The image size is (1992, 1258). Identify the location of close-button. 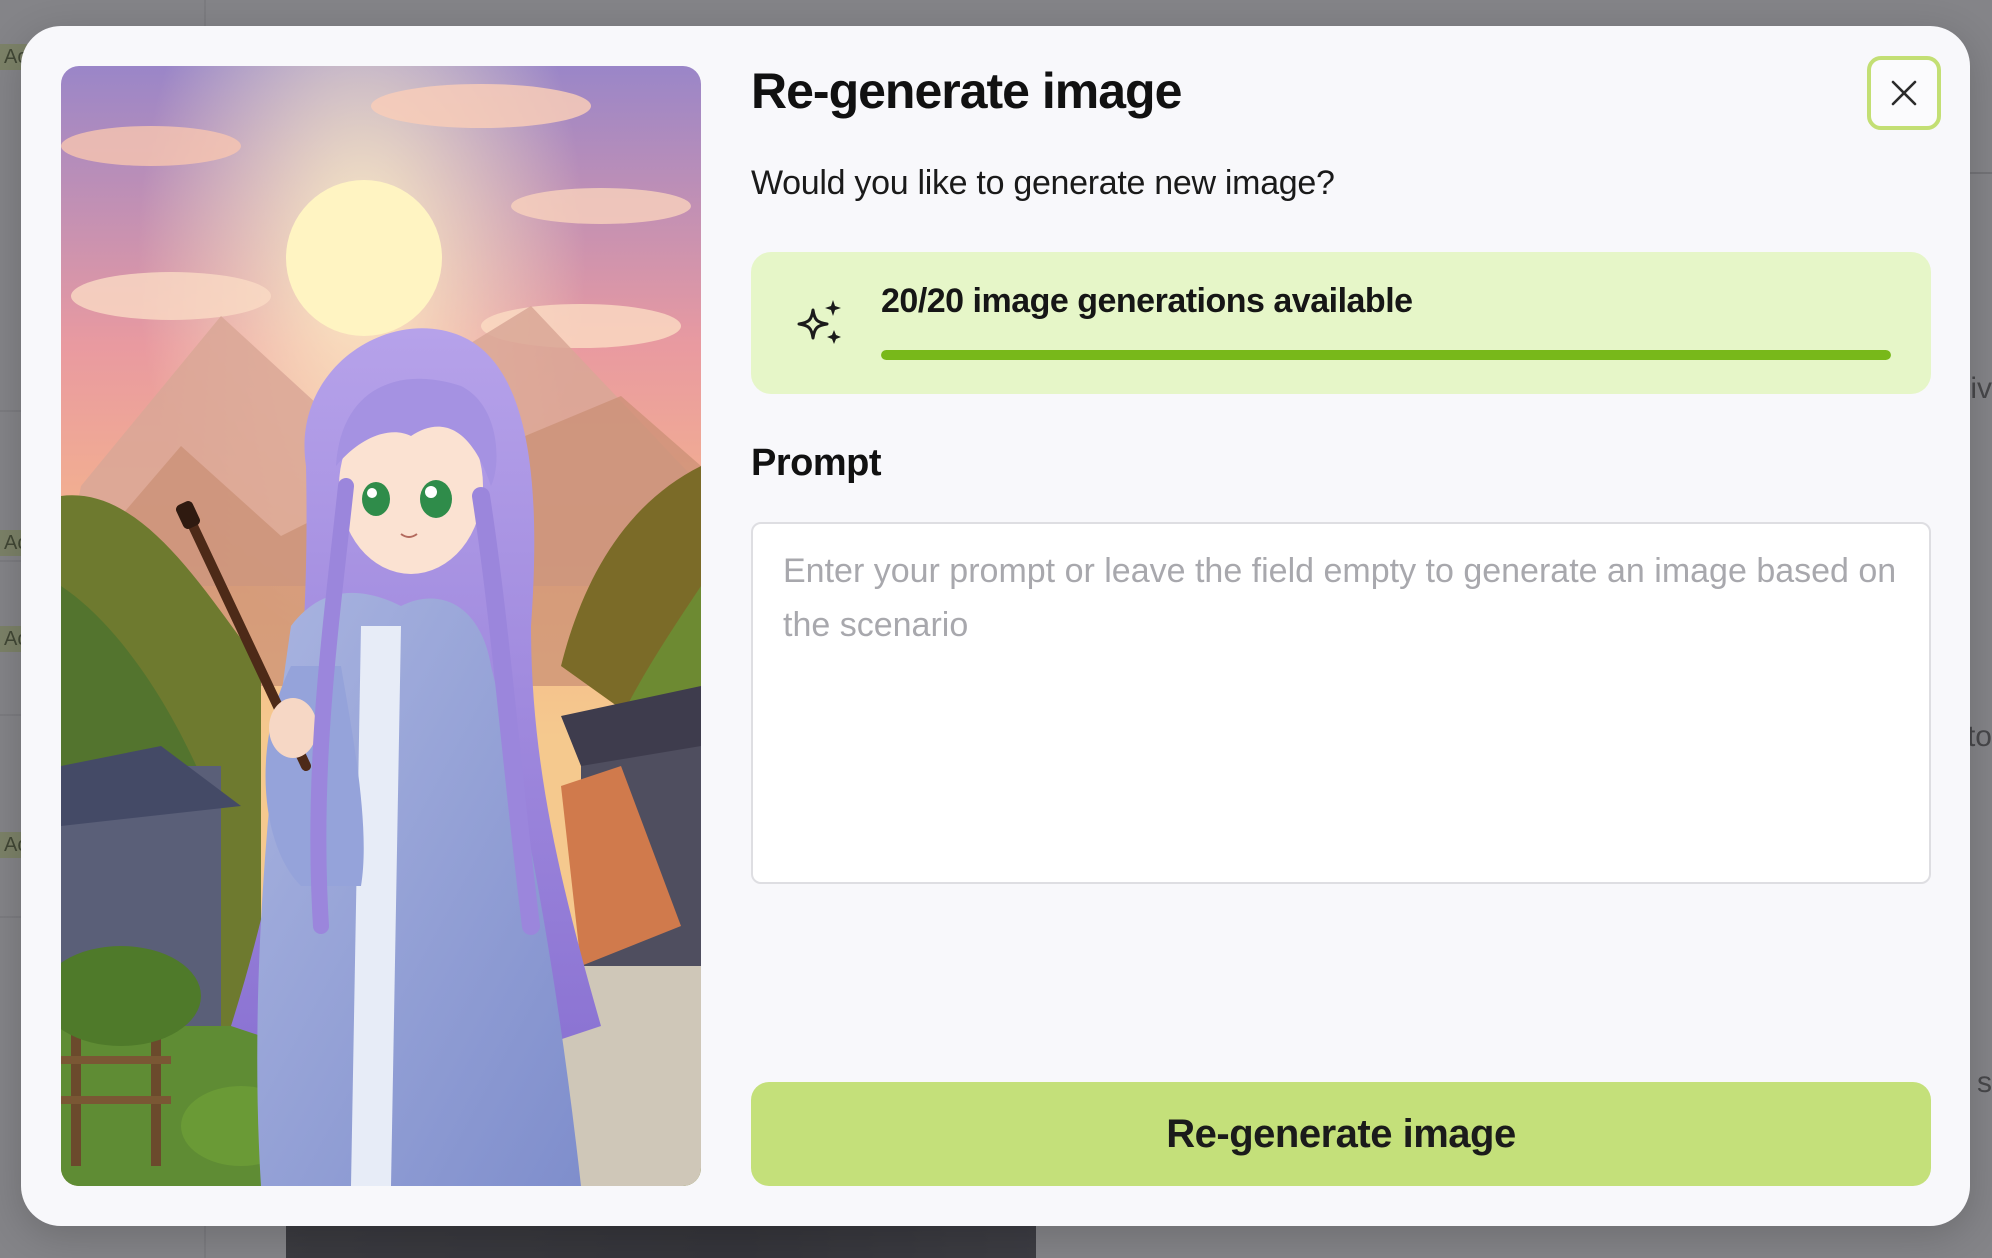
(1904, 93).